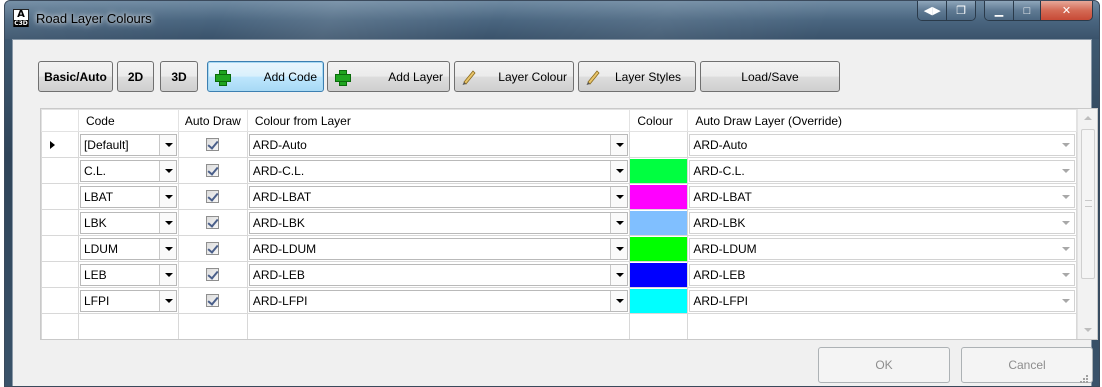 The image size is (1102, 387). I want to click on scrollbar-thumb, so click(1088, 204).